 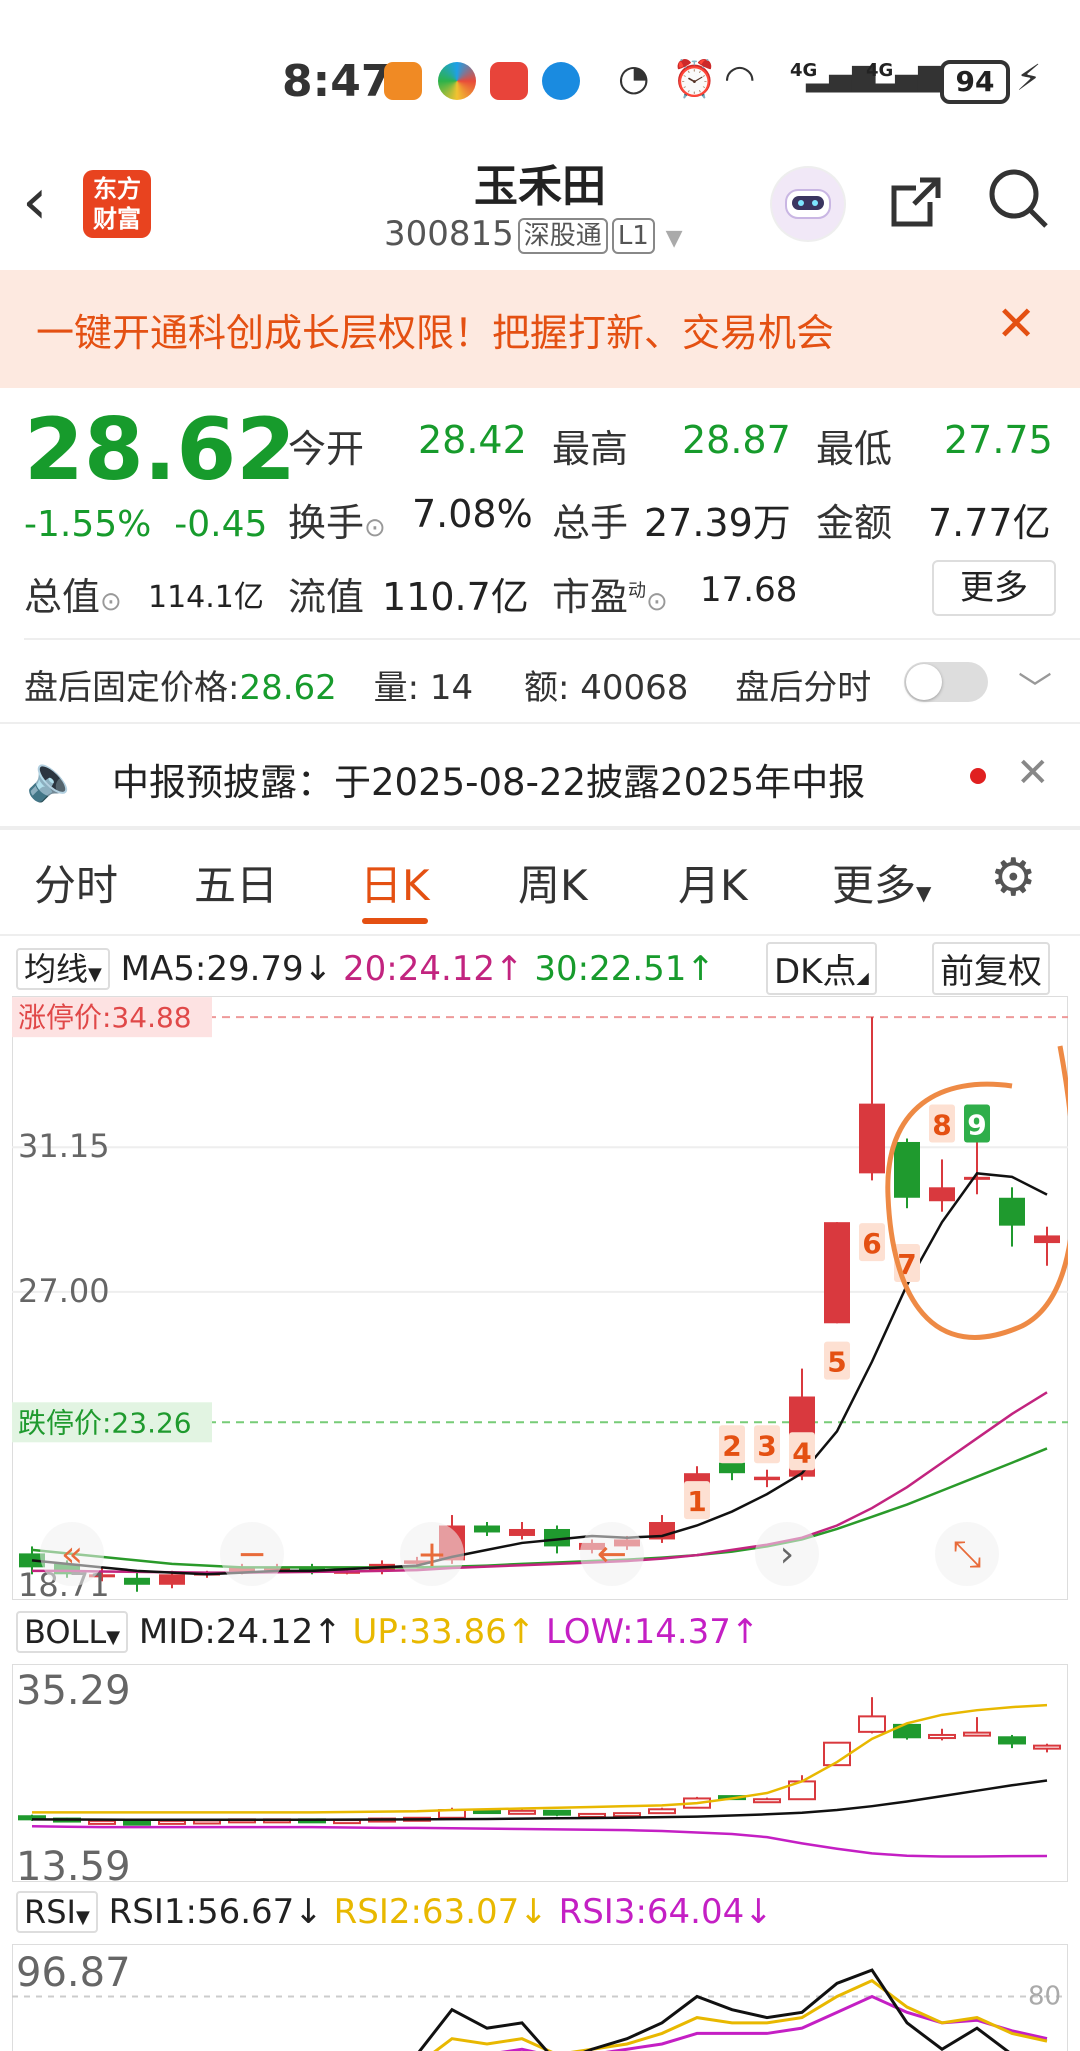 I want to click on after-hours-vol-label: 量:, so click(x=396, y=688).